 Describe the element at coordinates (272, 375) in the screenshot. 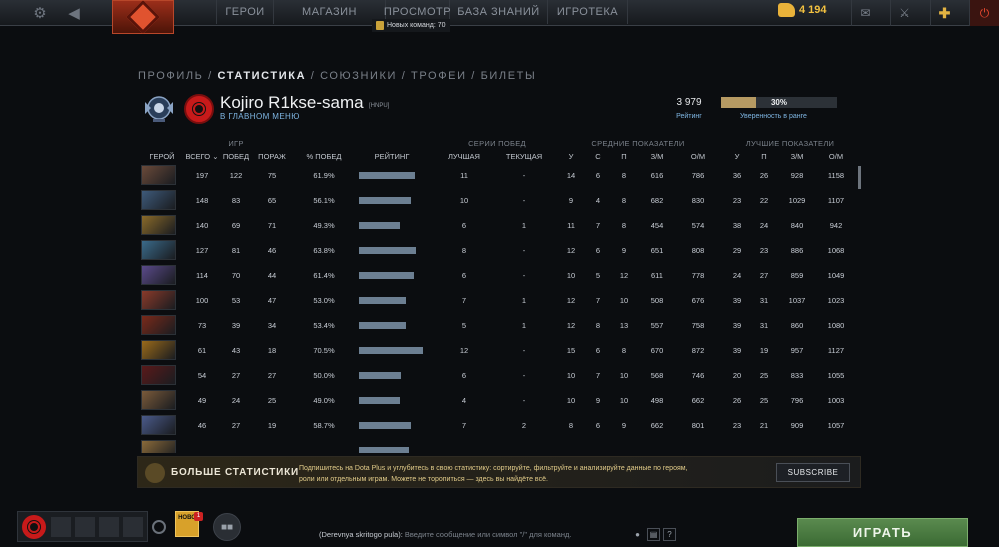

I see `cell-losses: 27` at that location.